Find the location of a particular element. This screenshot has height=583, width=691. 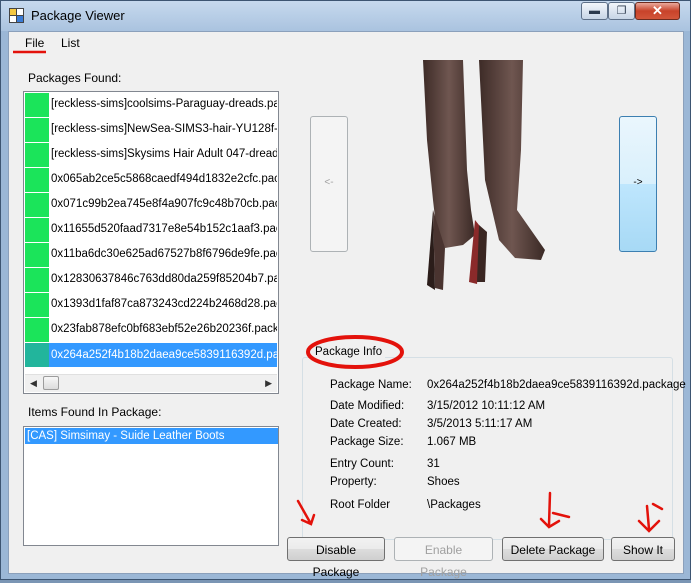

annotation-arrow-show is located at coordinates (650, 517).